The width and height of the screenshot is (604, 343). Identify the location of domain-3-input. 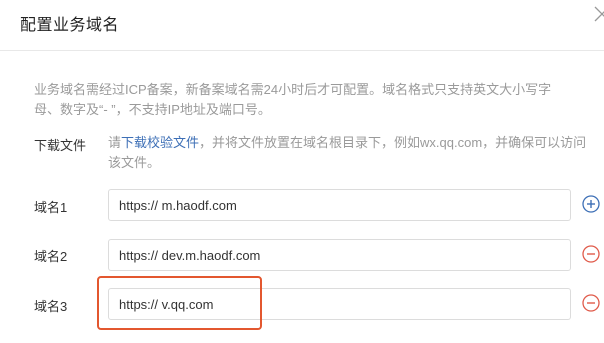
(339, 304).